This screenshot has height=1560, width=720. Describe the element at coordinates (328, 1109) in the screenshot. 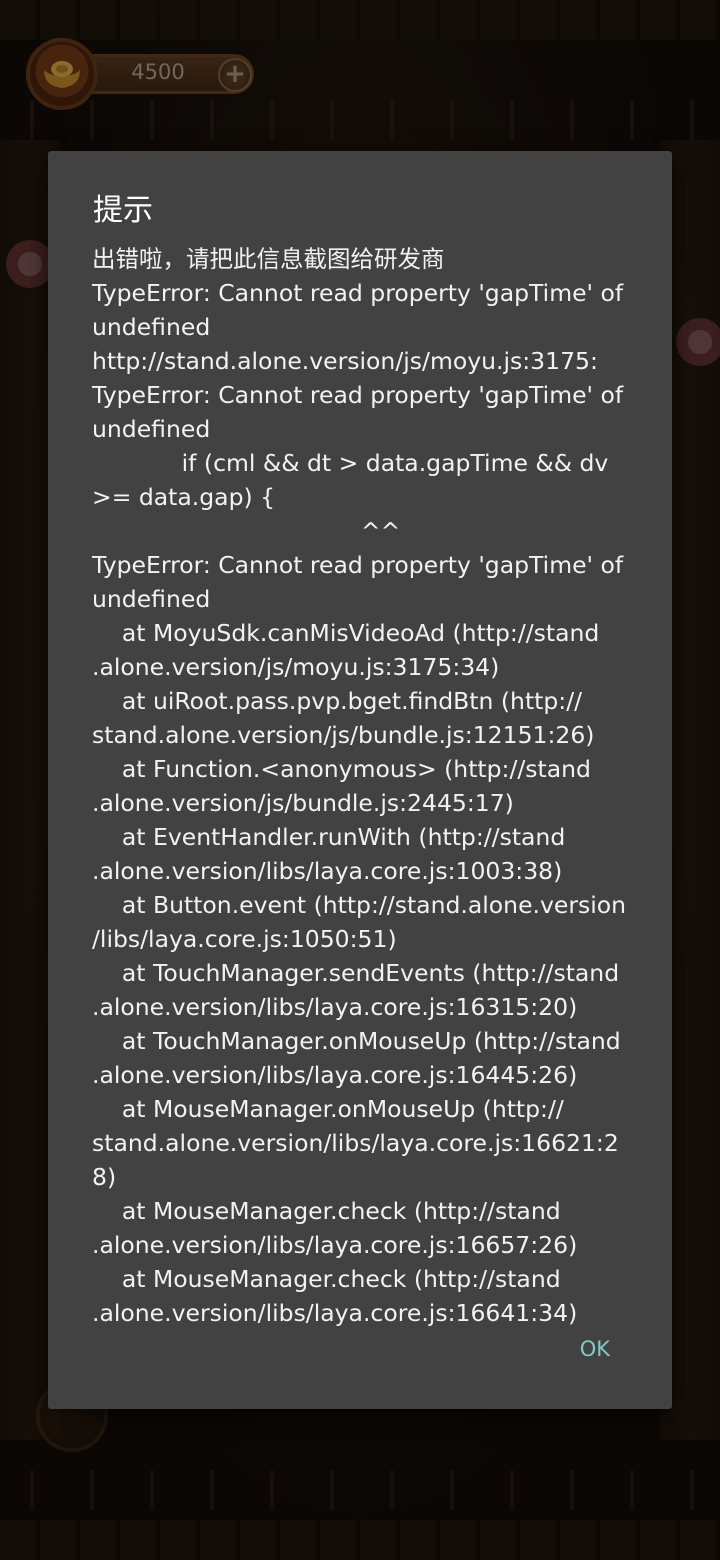

I see `dialog-message-line: at MouseManager.onMouseUp (http://` at that location.